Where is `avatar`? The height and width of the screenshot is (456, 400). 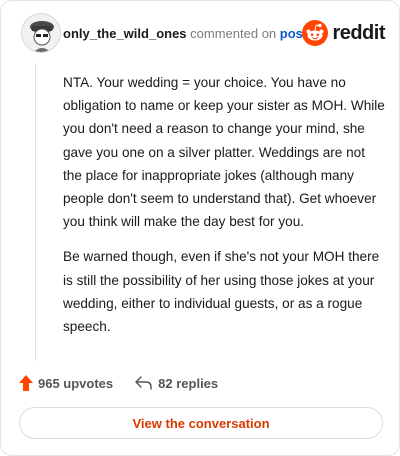
avatar is located at coordinates (41, 33).